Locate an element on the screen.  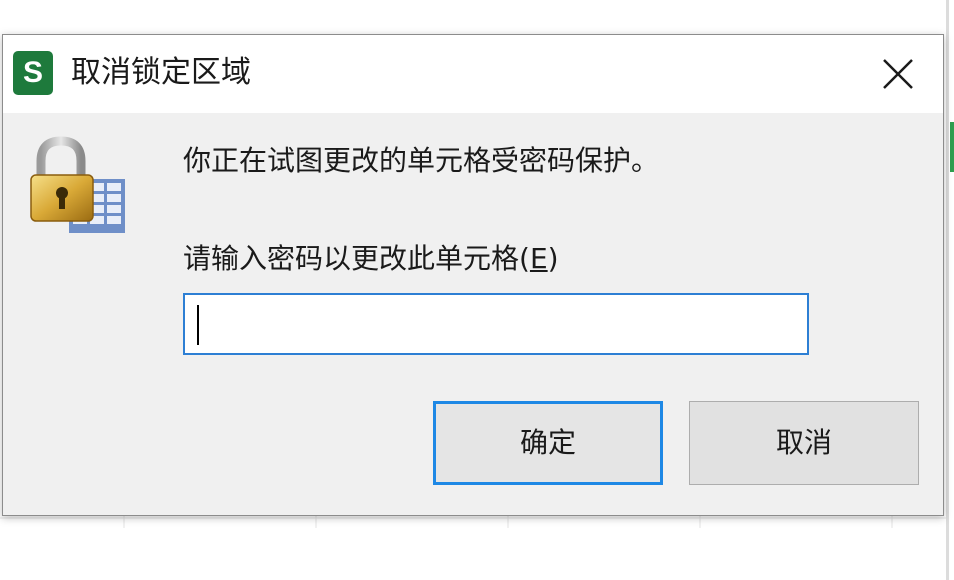
password-input is located at coordinates (496, 324).